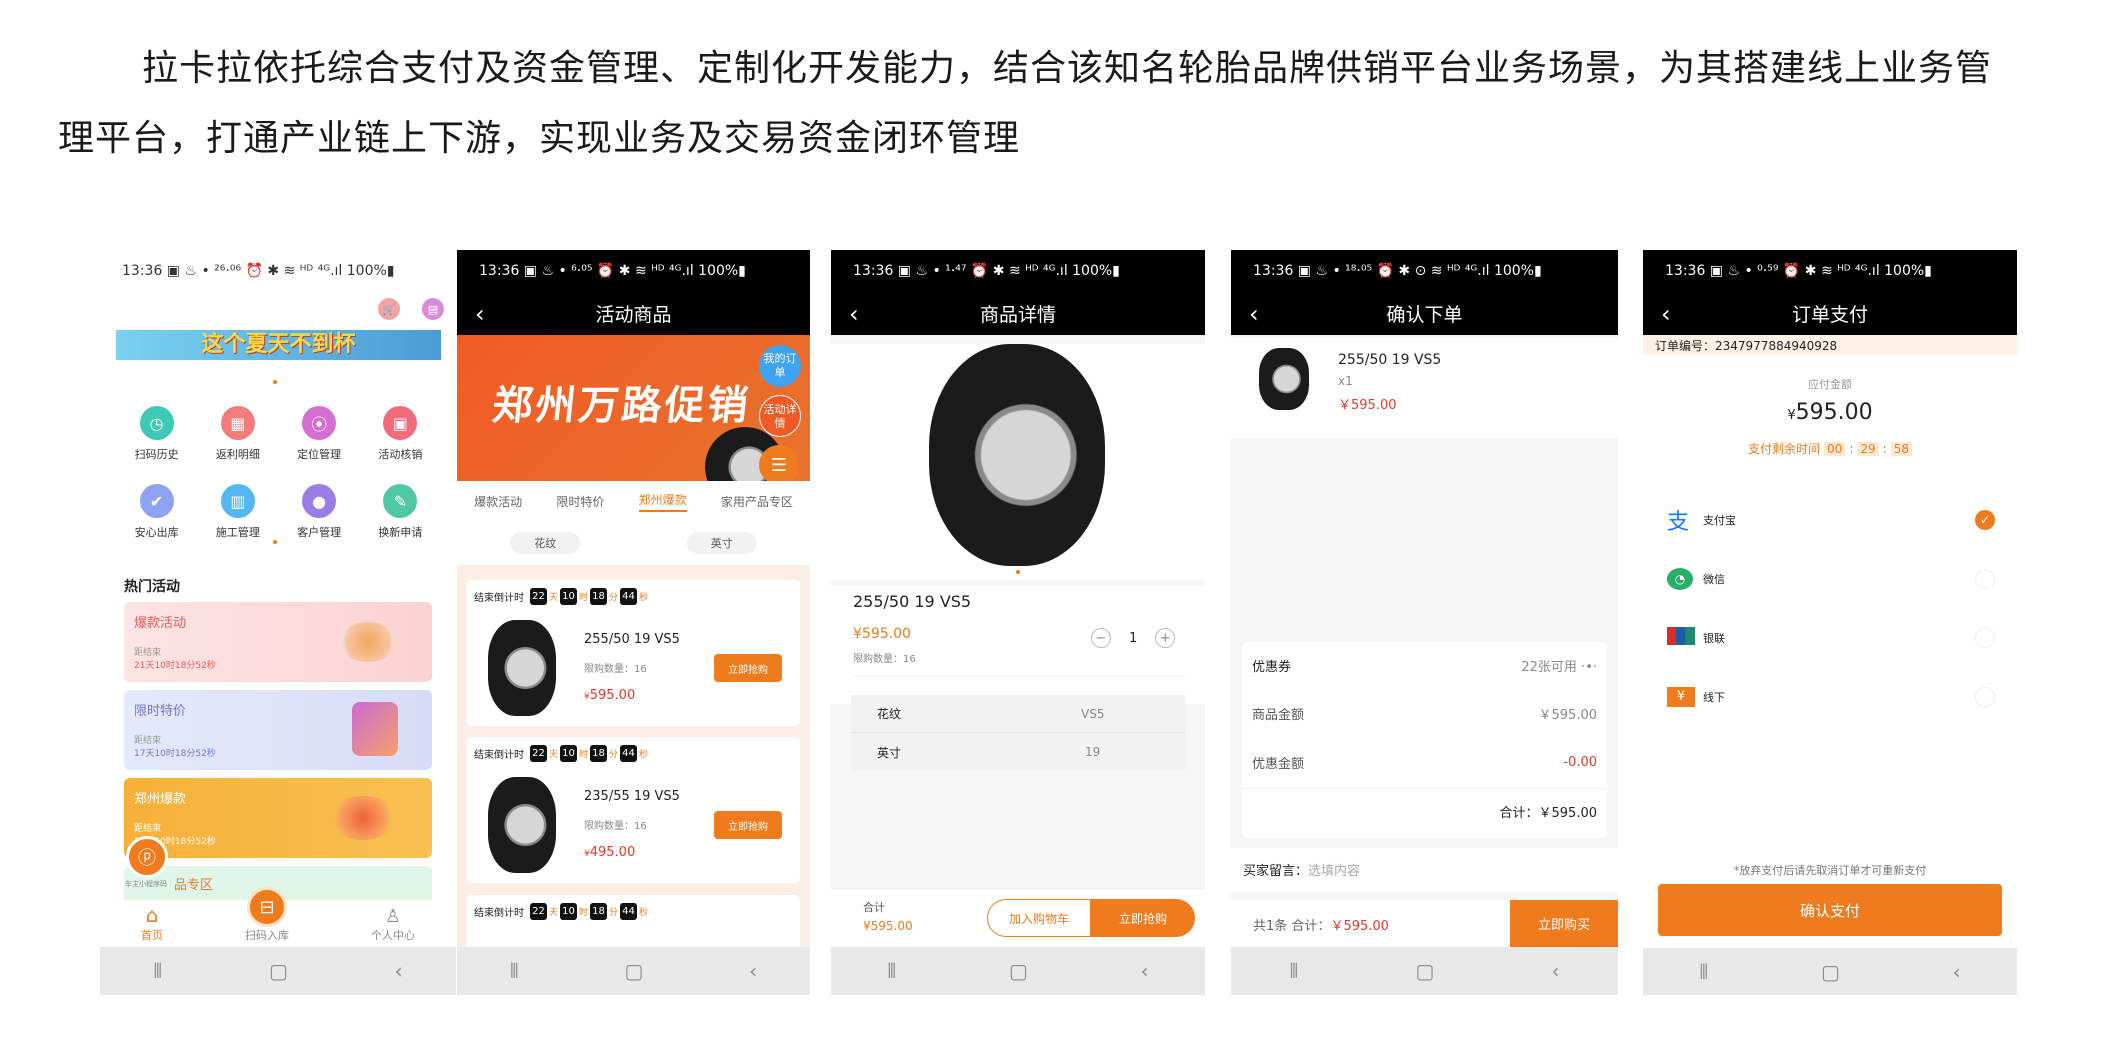 The image size is (2102, 1040). I want to click on receipt-icon: ▦, so click(237, 423).